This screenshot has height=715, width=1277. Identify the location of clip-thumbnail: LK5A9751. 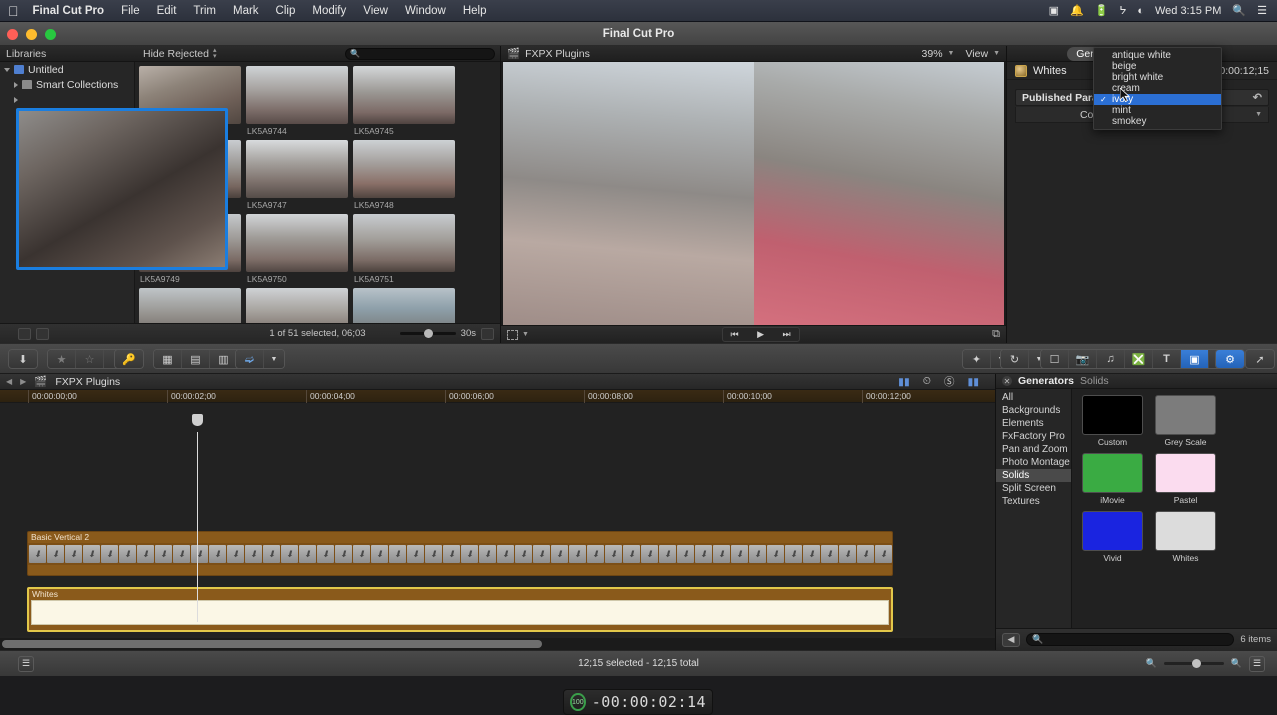
(404, 249).